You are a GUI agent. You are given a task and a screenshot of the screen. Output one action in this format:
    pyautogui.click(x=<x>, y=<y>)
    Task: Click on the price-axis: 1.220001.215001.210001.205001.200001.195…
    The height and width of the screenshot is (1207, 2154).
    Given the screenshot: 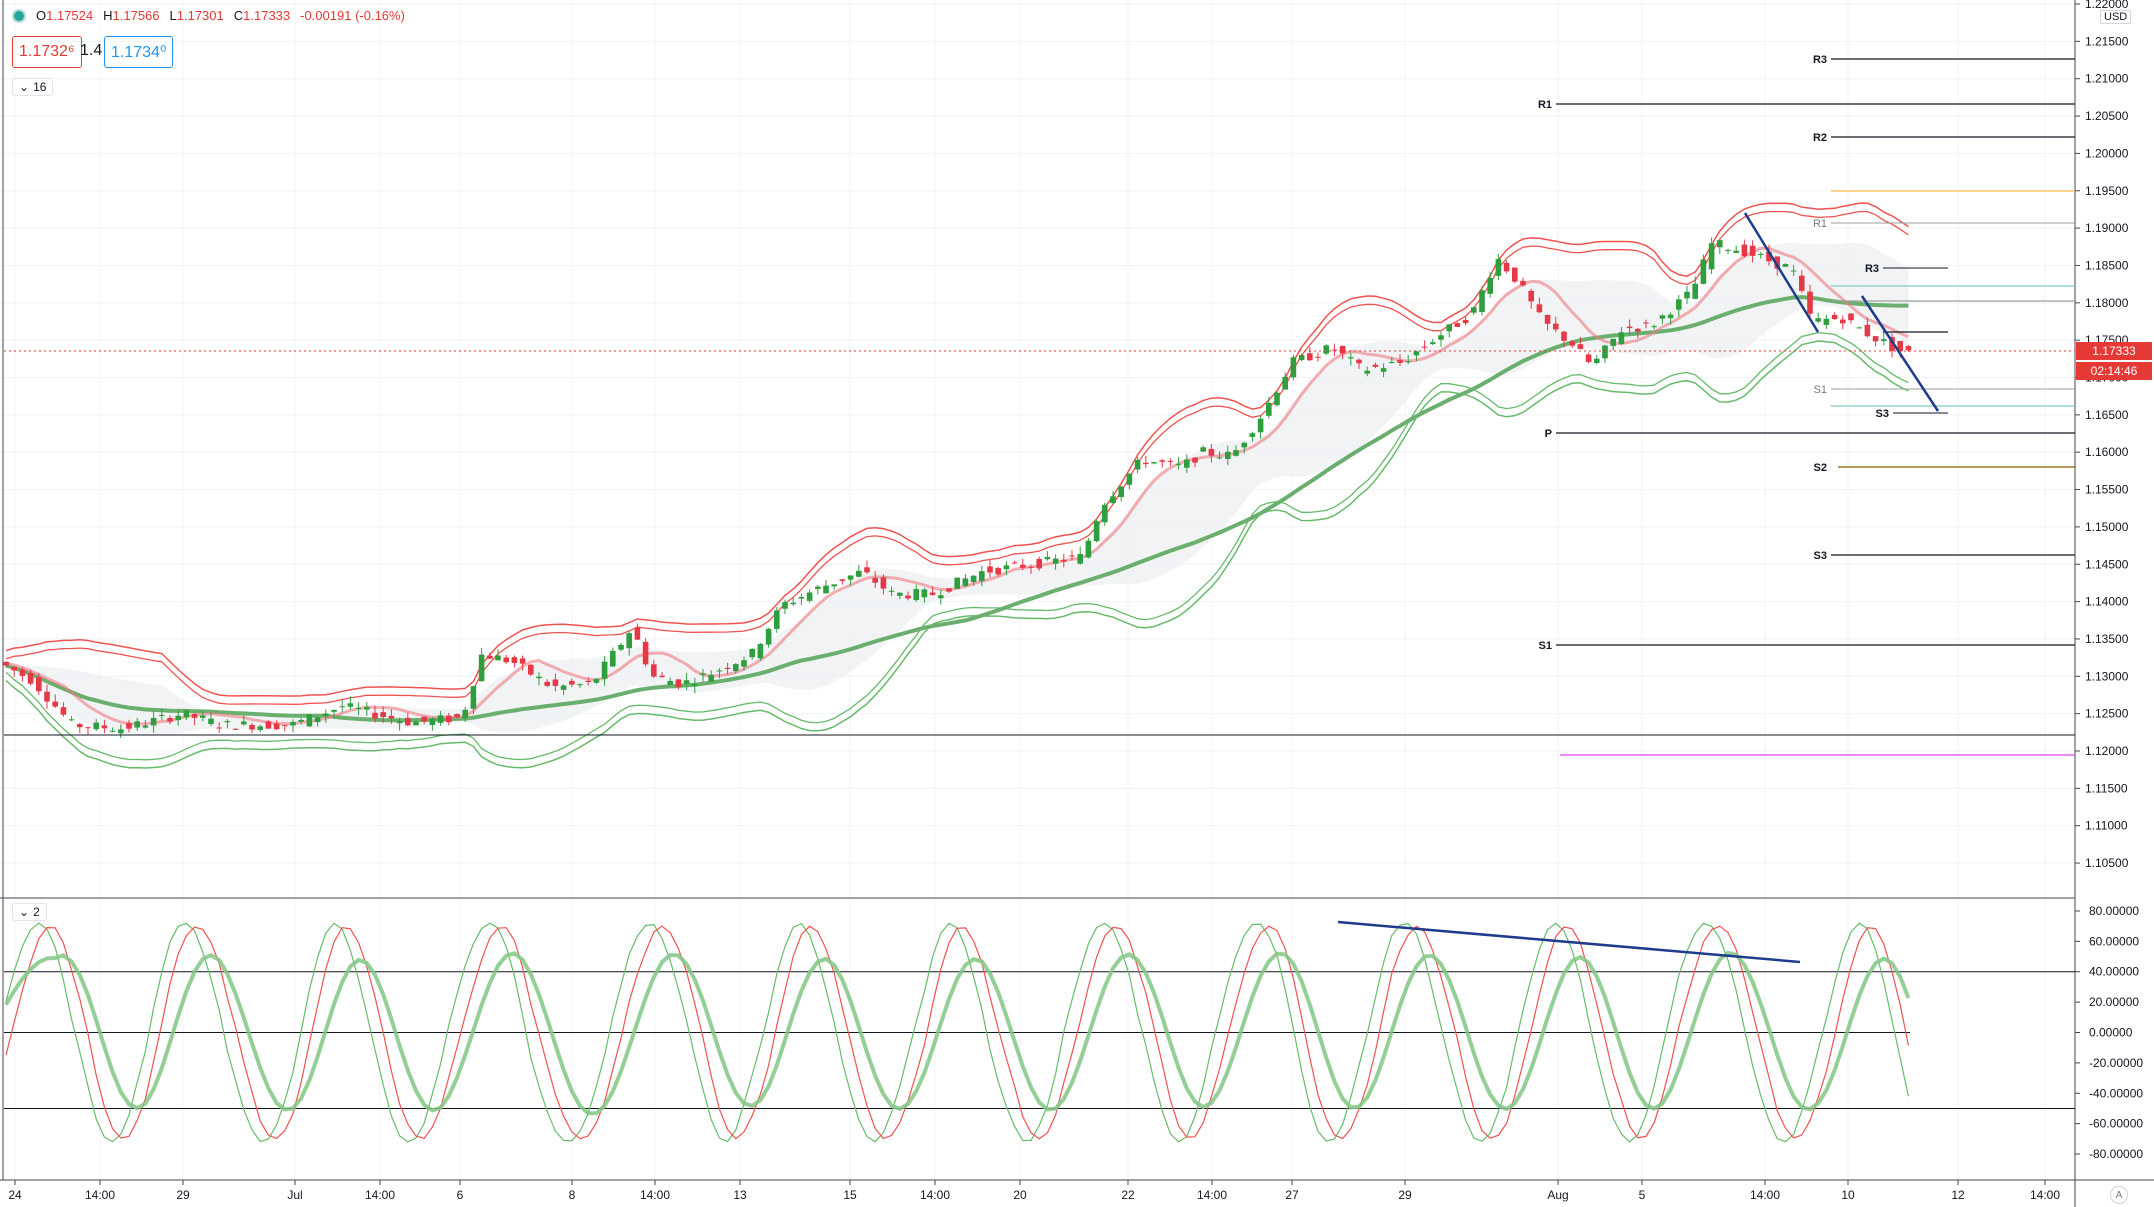 What is the action you would take?
    pyautogui.click(x=2102, y=435)
    